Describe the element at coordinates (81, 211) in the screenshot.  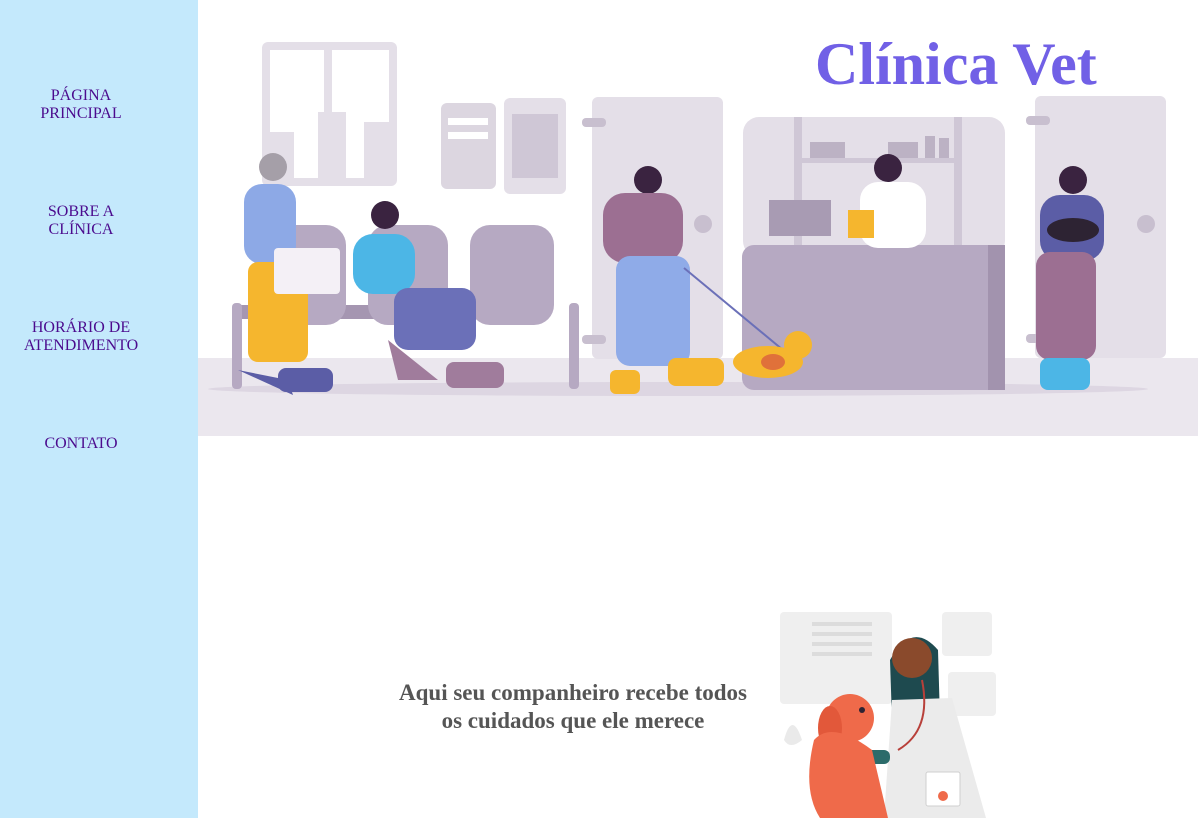
I see `nav-link-about-line1: SOBRE A` at that location.